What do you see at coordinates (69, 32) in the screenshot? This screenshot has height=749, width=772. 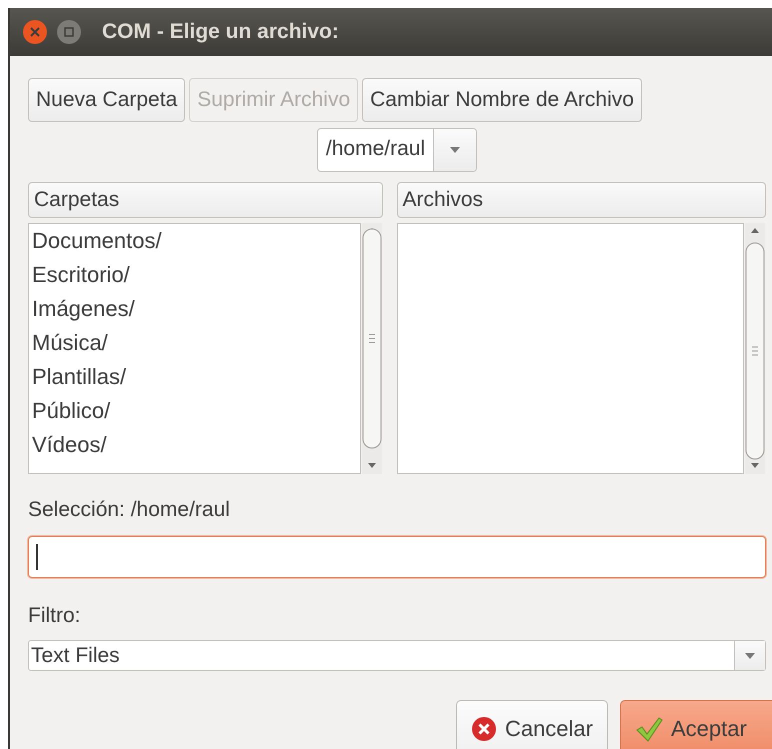 I see `maximize-icon` at bounding box center [69, 32].